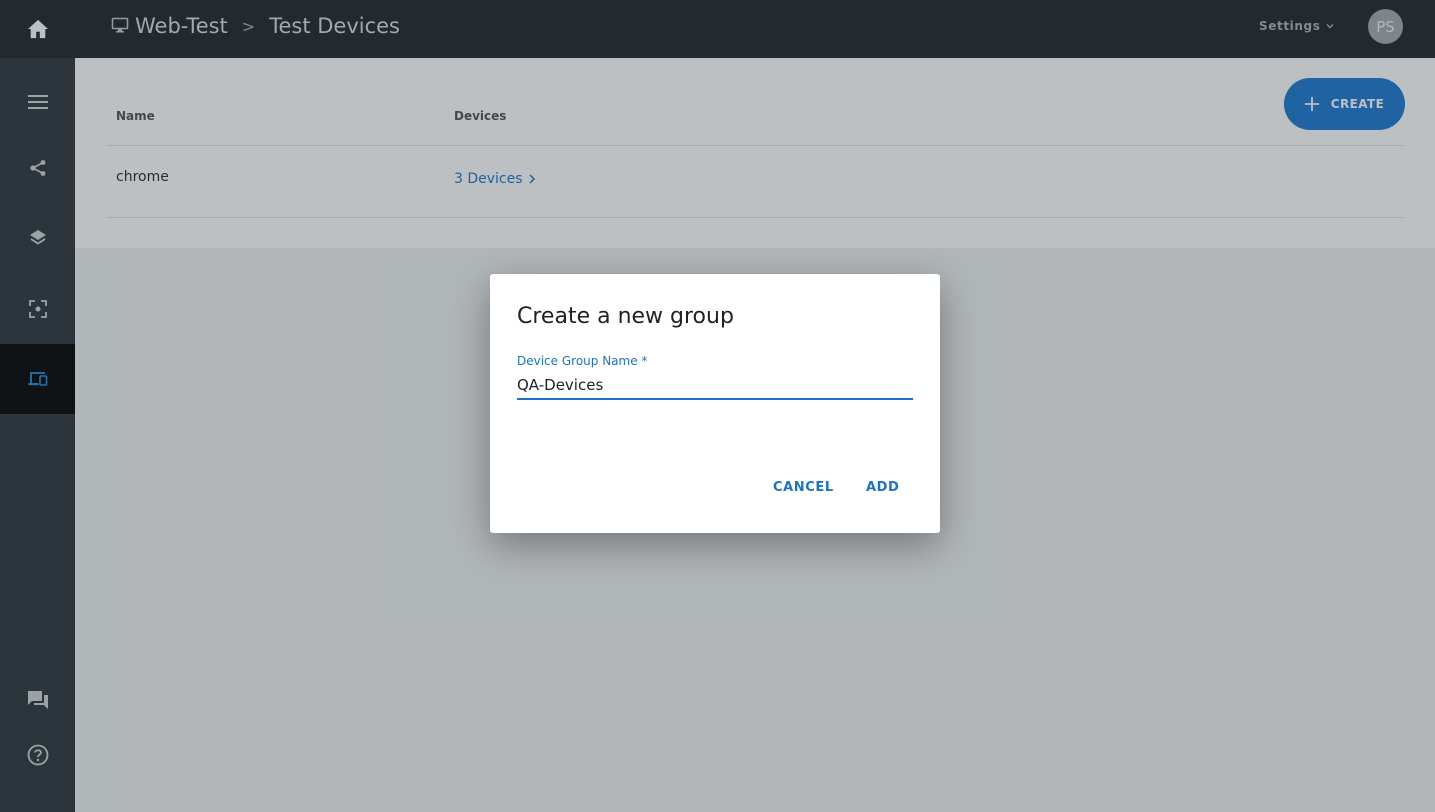  Describe the element at coordinates (715, 386) in the screenshot. I see `device-group-name-input` at that location.